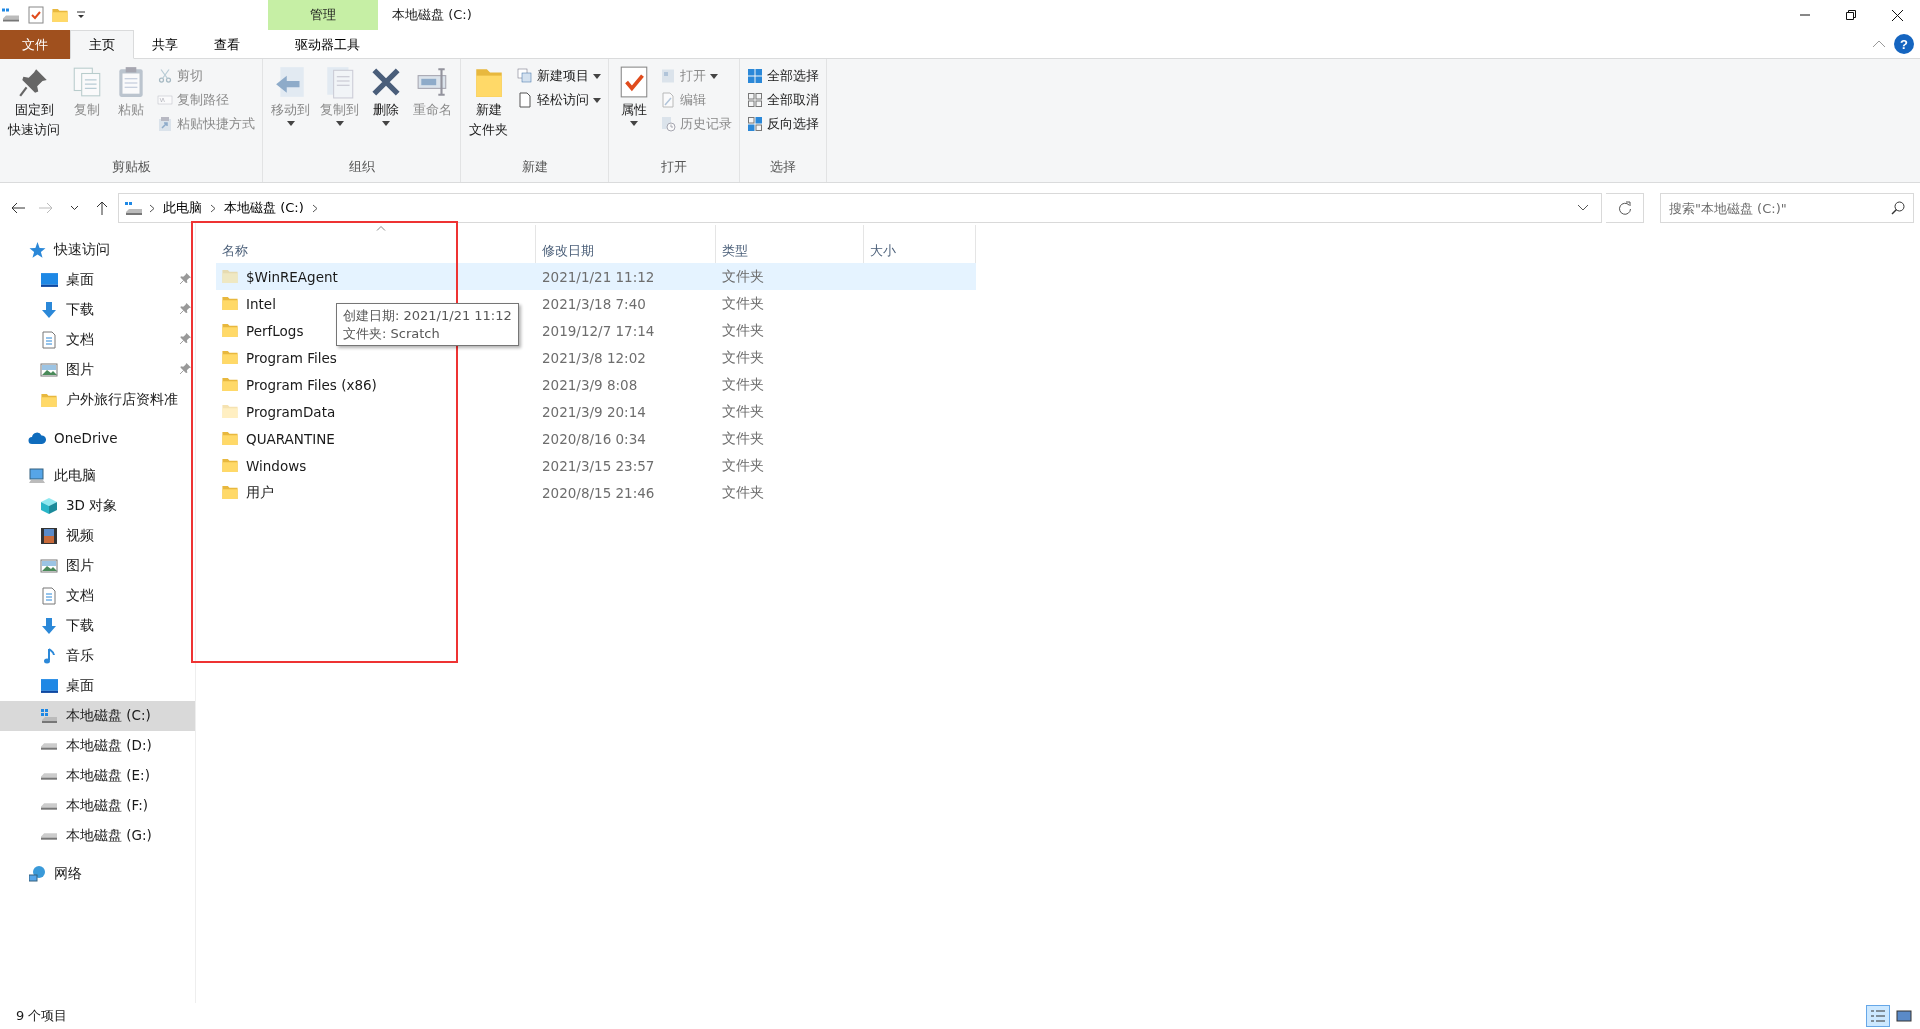 This screenshot has height=1029, width=1920. I want to click on sidebar-item: 本地磁盘 (D:), so click(97, 746).